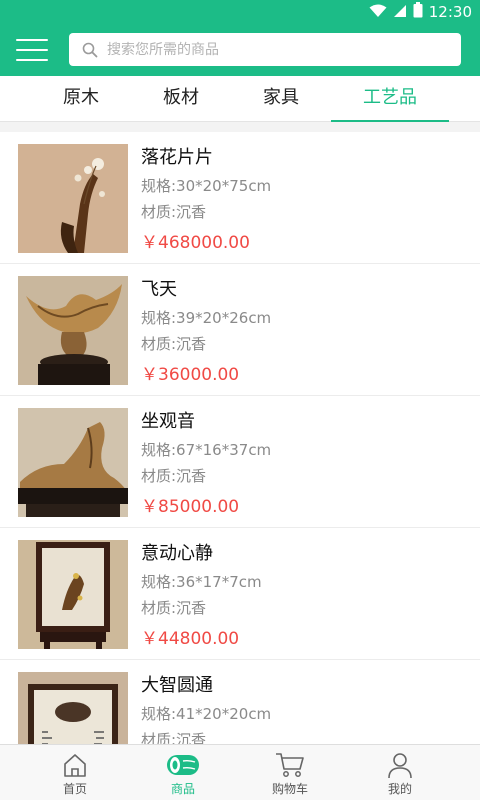 The width and height of the screenshot is (480, 800). Describe the element at coordinates (206, 318) in the screenshot. I see `product-spec: 规格:39*20*26cm` at that location.